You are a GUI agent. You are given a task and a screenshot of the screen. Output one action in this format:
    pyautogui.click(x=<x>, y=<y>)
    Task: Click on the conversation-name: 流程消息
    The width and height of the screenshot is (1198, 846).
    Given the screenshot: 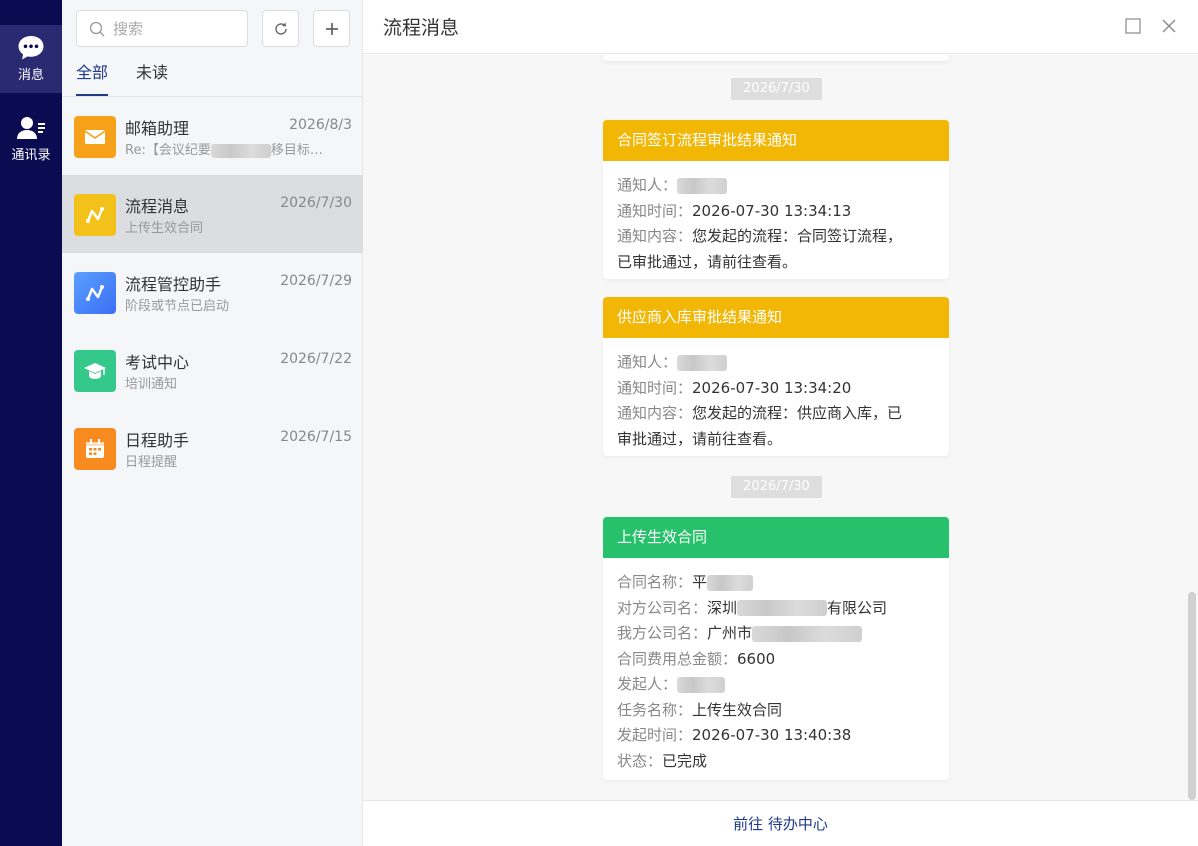 What is the action you would take?
    pyautogui.click(x=157, y=206)
    